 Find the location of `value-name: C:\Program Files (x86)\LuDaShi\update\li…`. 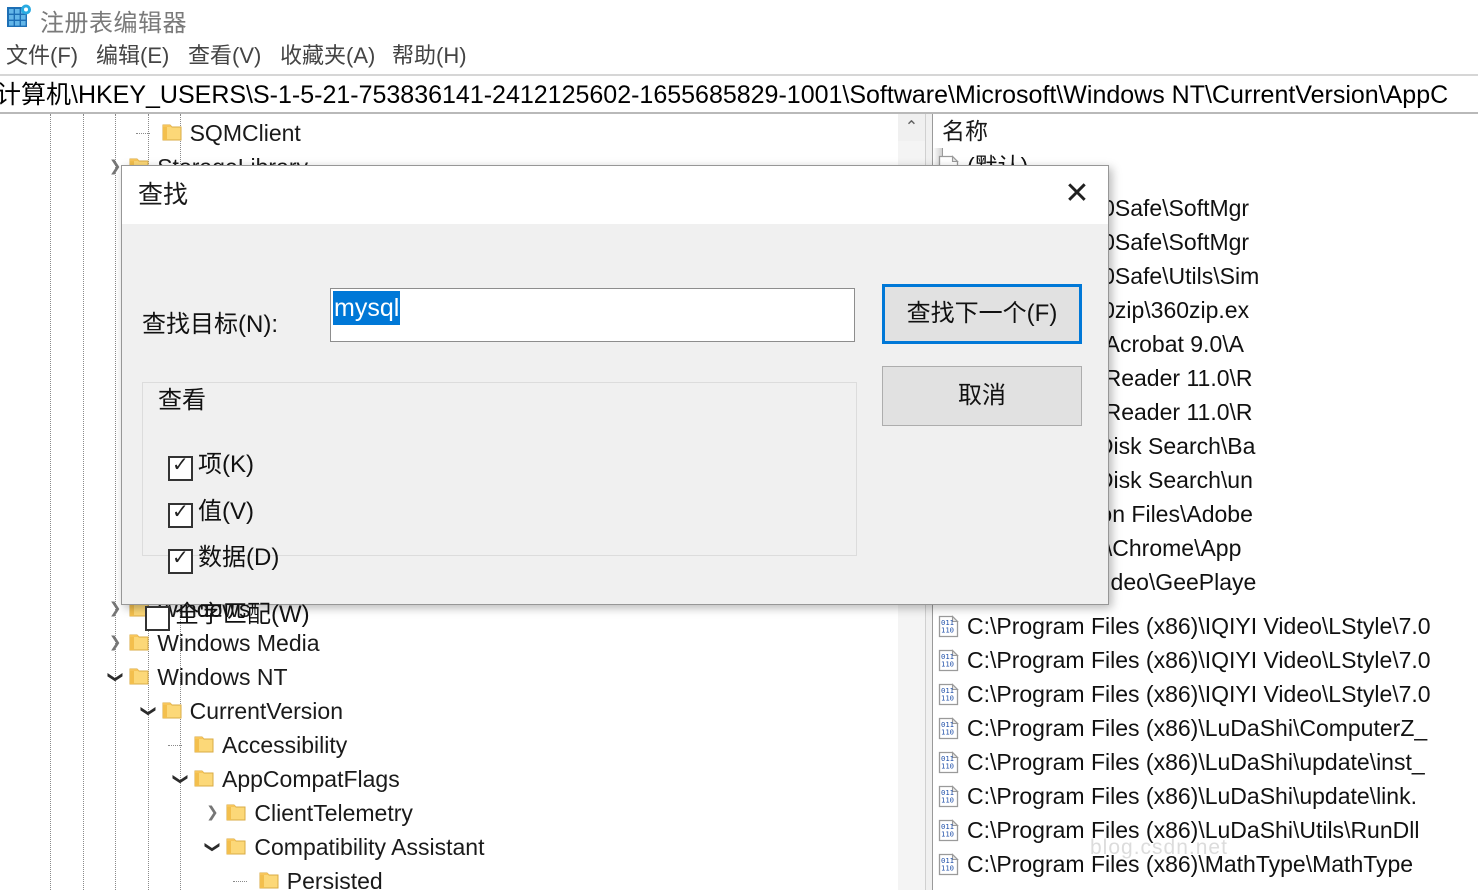

value-name: C:\Program Files (x86)\LuDaShi\update\li… is located at coordinates (1192, 796).